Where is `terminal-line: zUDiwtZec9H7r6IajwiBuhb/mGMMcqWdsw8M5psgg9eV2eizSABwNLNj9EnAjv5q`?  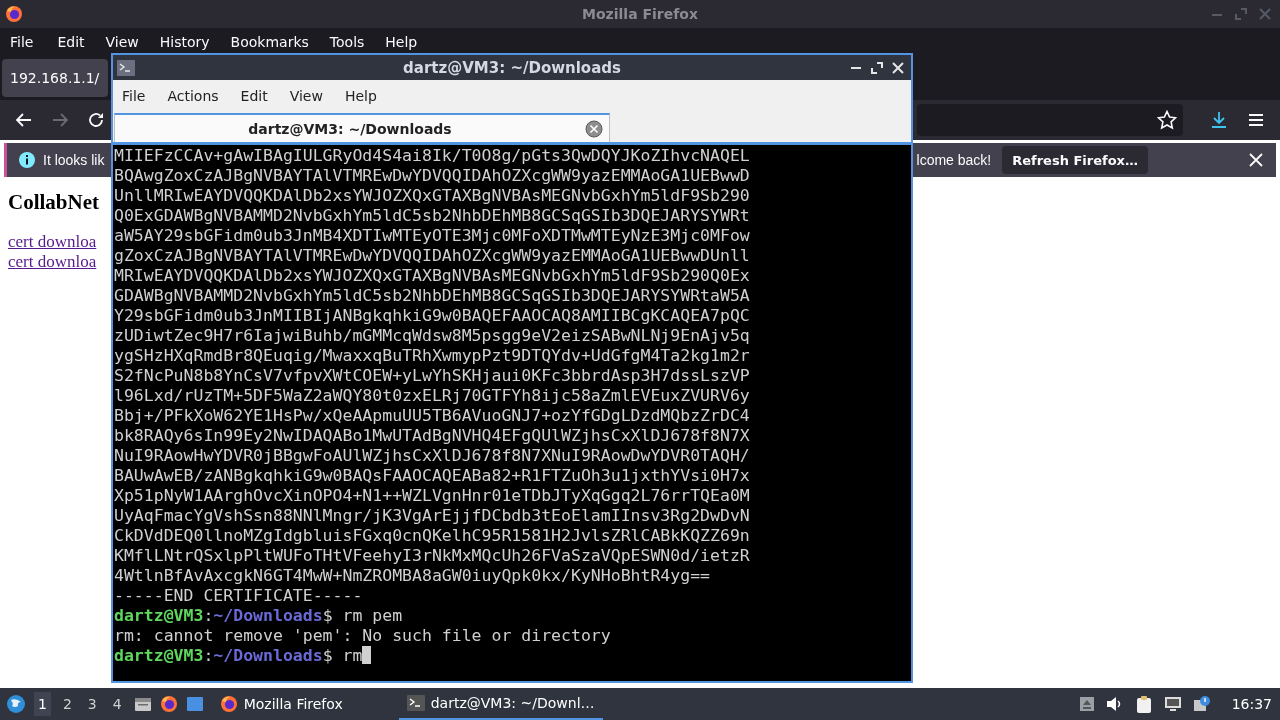 terminal-line: zUDiwtZec9H7r6IajwiBuhb/mGMMcqWdsw8M5psgg9eV2eizSABwNLNj9EnAjv5q is located at coordinates (432, 336).